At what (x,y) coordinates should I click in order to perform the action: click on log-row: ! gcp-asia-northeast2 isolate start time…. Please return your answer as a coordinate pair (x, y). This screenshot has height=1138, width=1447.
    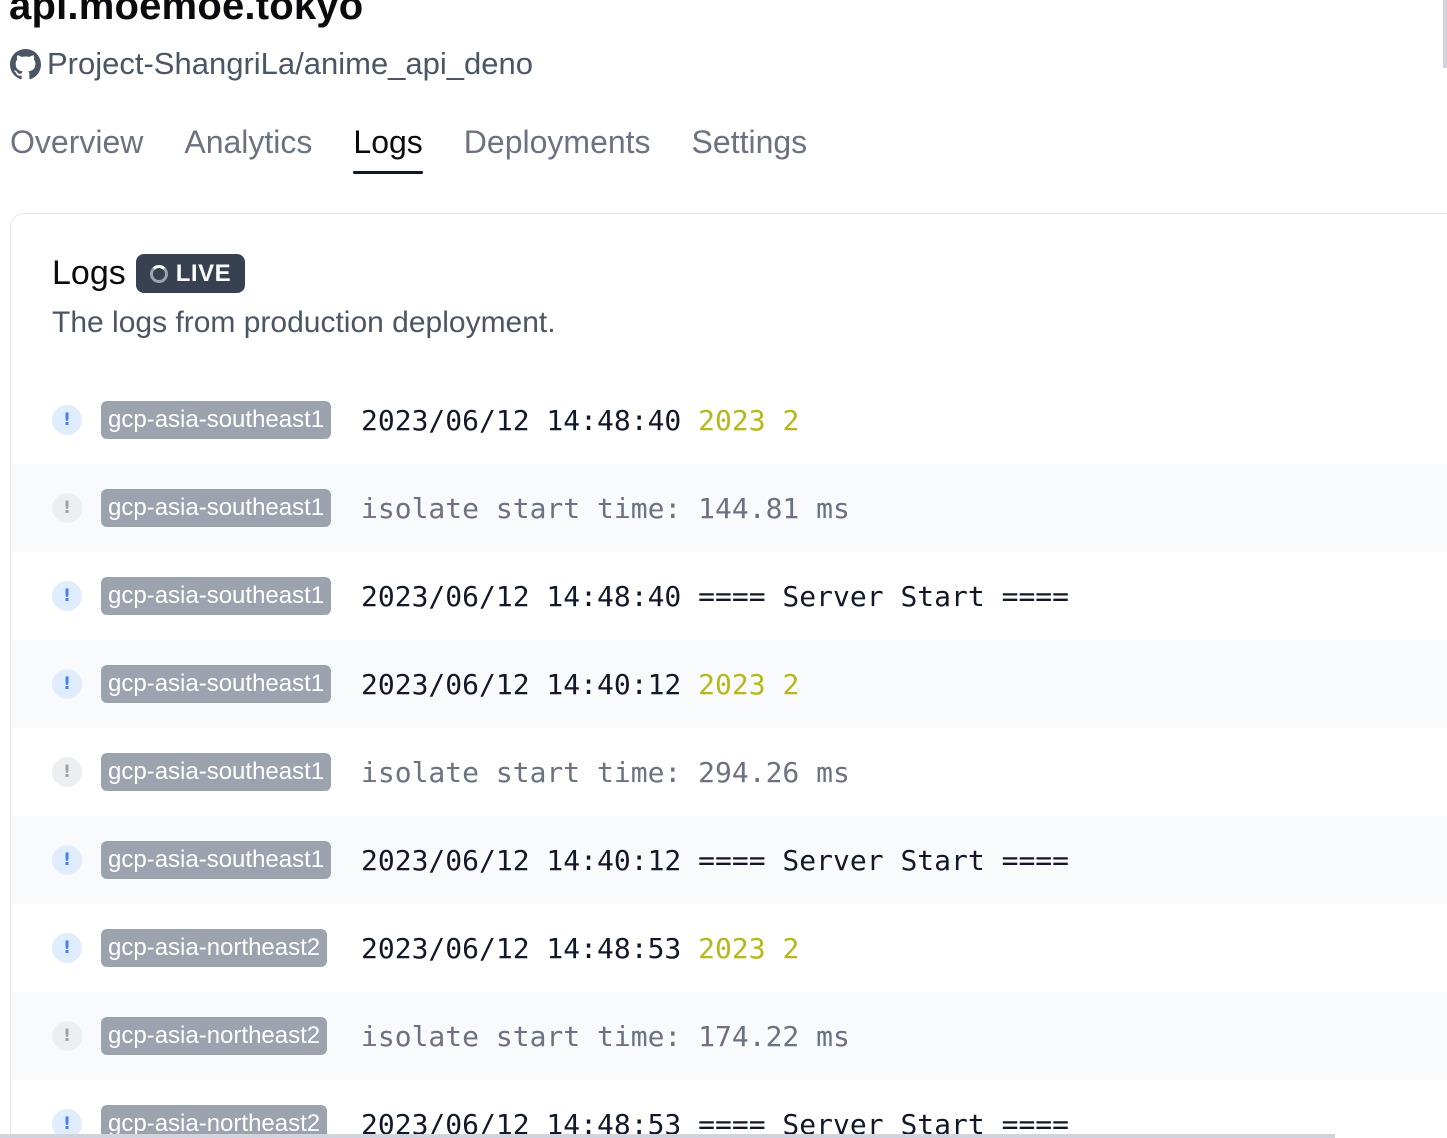
    Looking at the image, I should click on (729, 1036).